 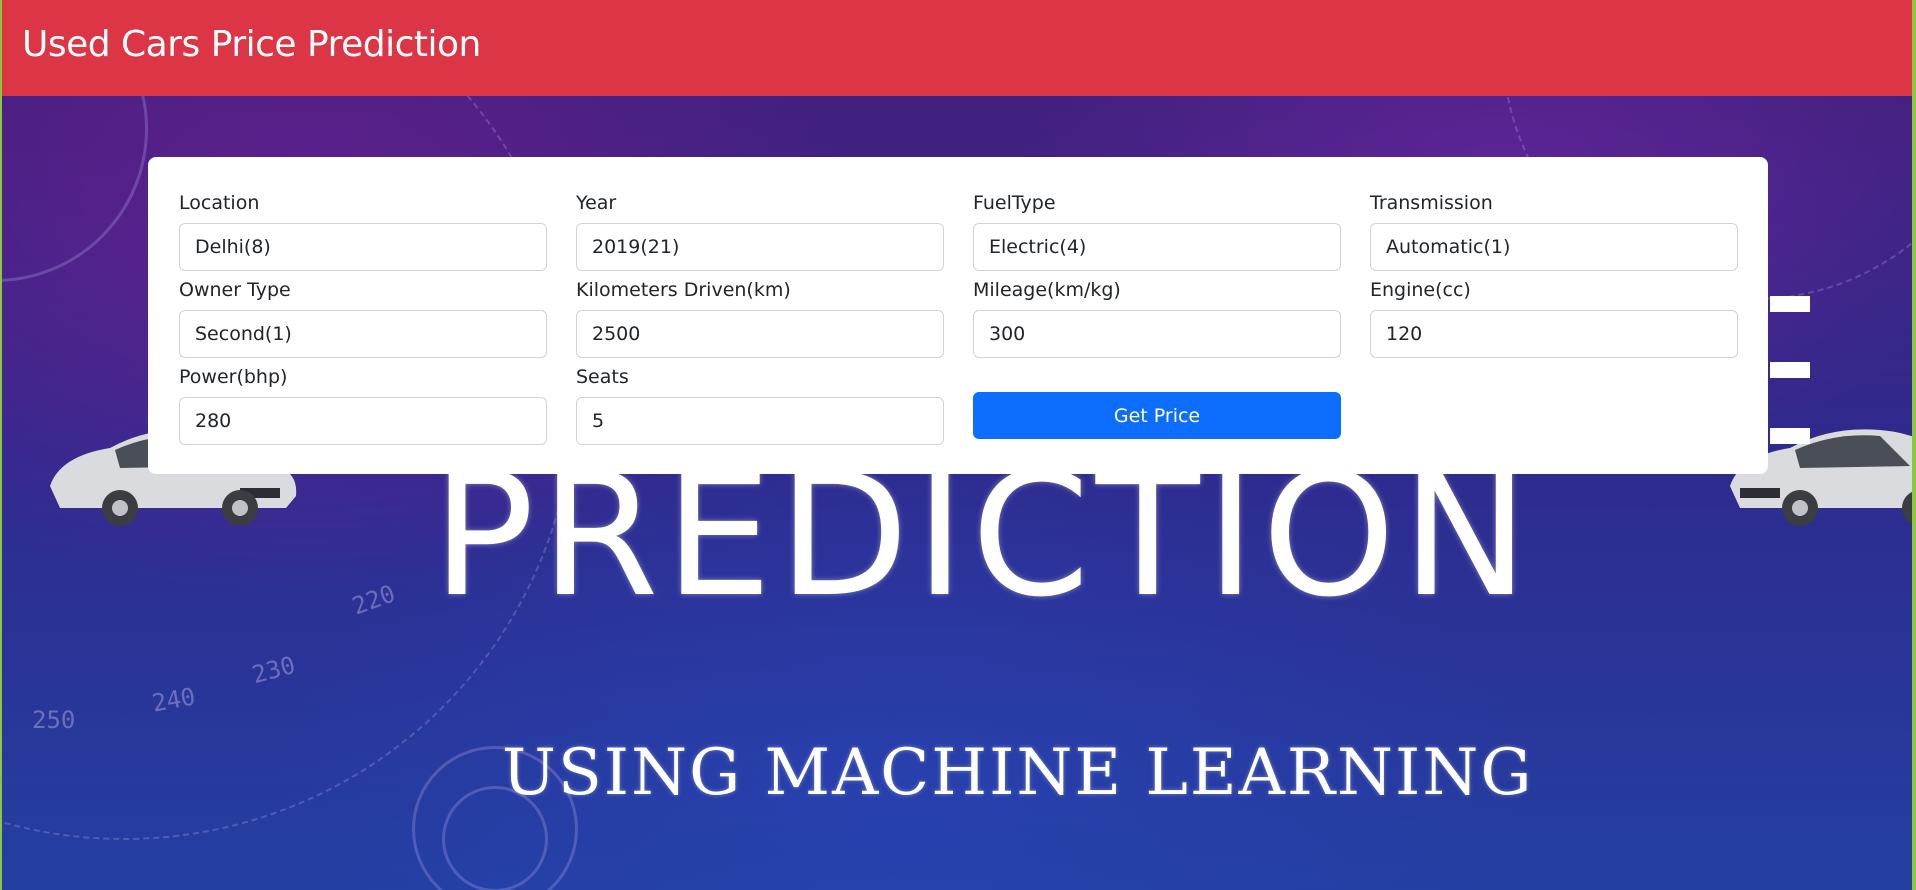 What do you see at coordinates (1014, 203) in the screenshot?
I see `fuel-type-label: FuelType` at bounding box center [1014, 203].